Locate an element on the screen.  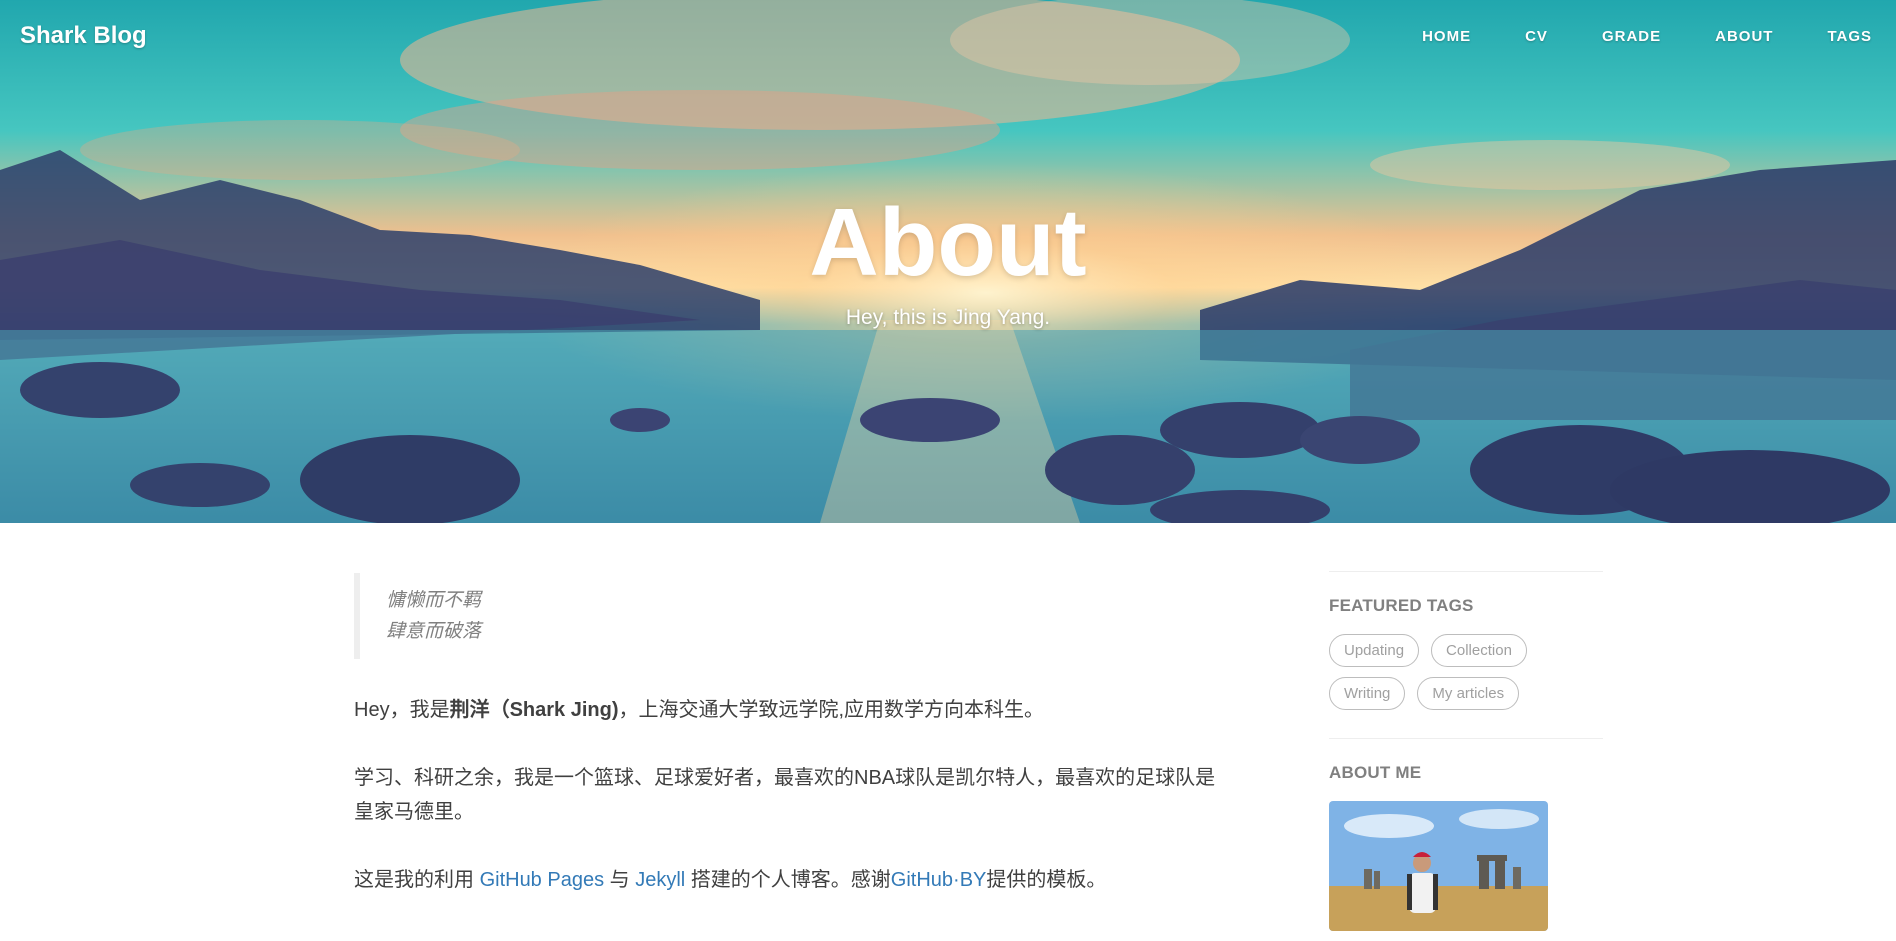
blog-suffix: 提供的模板。 is located at coordinates (1046, 880).